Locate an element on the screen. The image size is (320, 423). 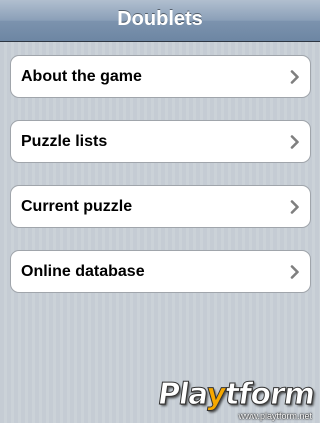
logo-text-prefix: Pla is located at coordinates (182, 395).